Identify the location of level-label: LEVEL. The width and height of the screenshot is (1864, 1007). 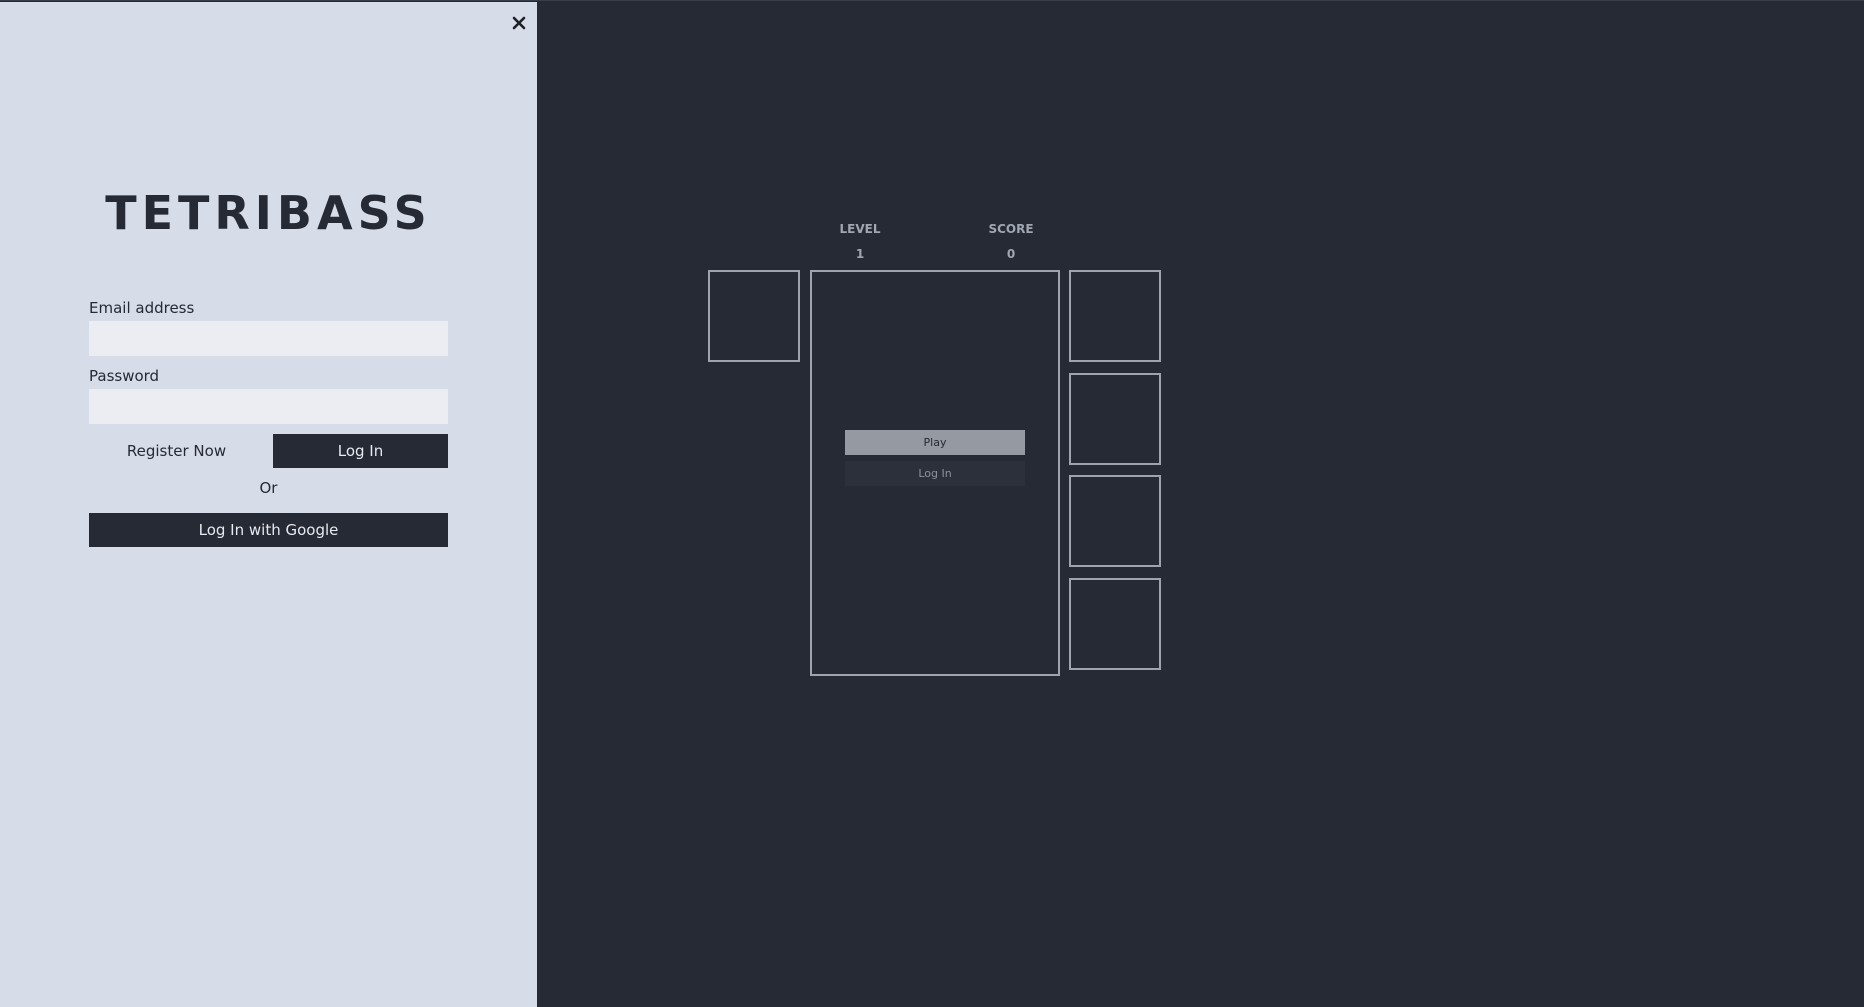
(860, 229).